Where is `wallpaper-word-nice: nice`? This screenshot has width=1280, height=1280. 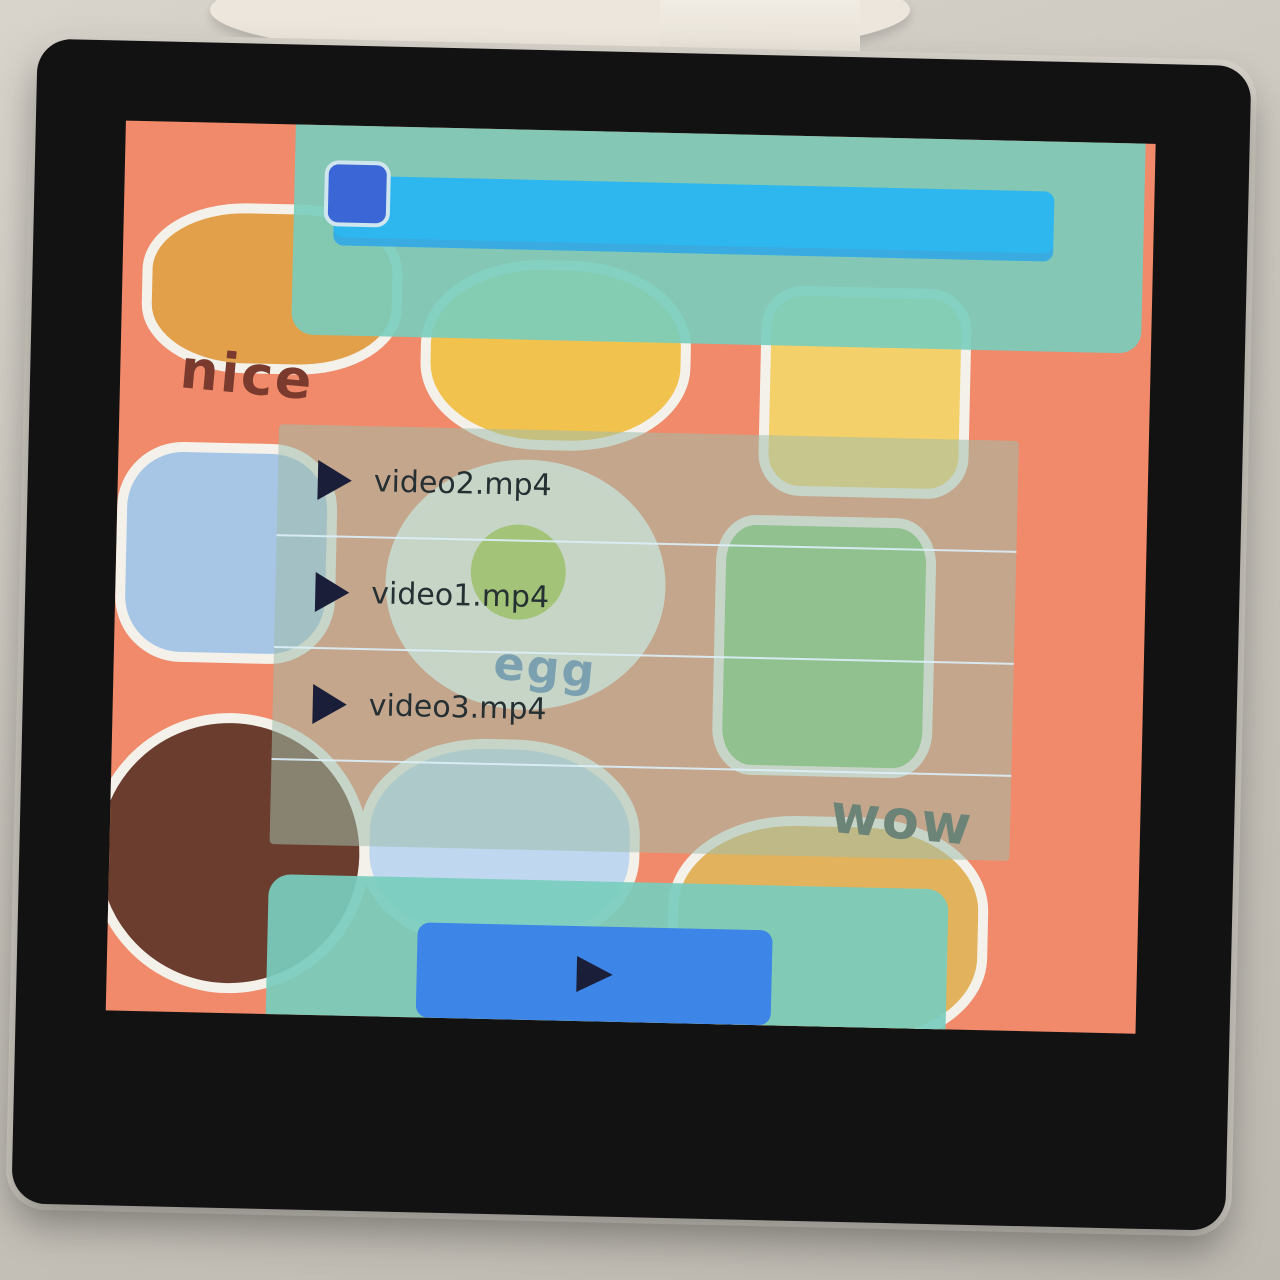
wallpaper-word-nice: nice is located at coordinates (247, 375).